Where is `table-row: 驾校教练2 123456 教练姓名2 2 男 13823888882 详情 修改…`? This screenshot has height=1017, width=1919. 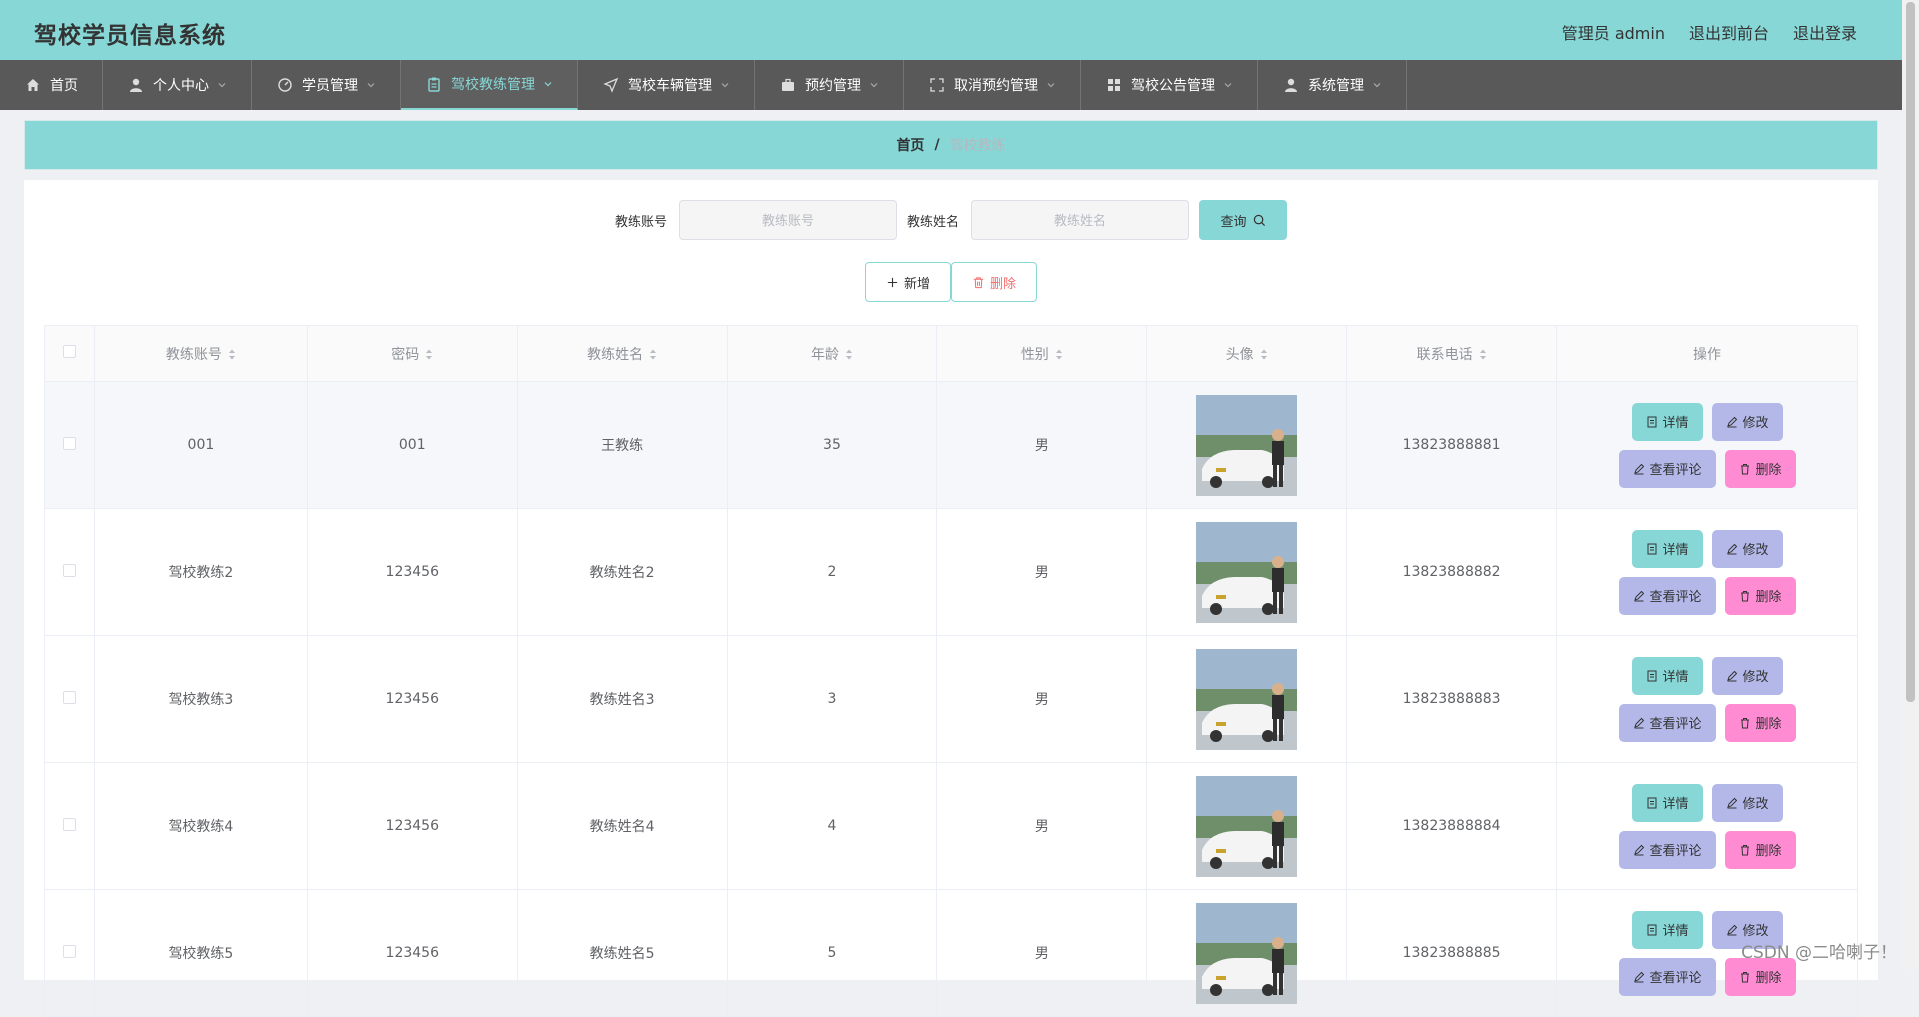 table-row: 驾校教练2 123456 教练姓名2 2 男 13823888882 详情 修改… is located at coordinates (951, 572).